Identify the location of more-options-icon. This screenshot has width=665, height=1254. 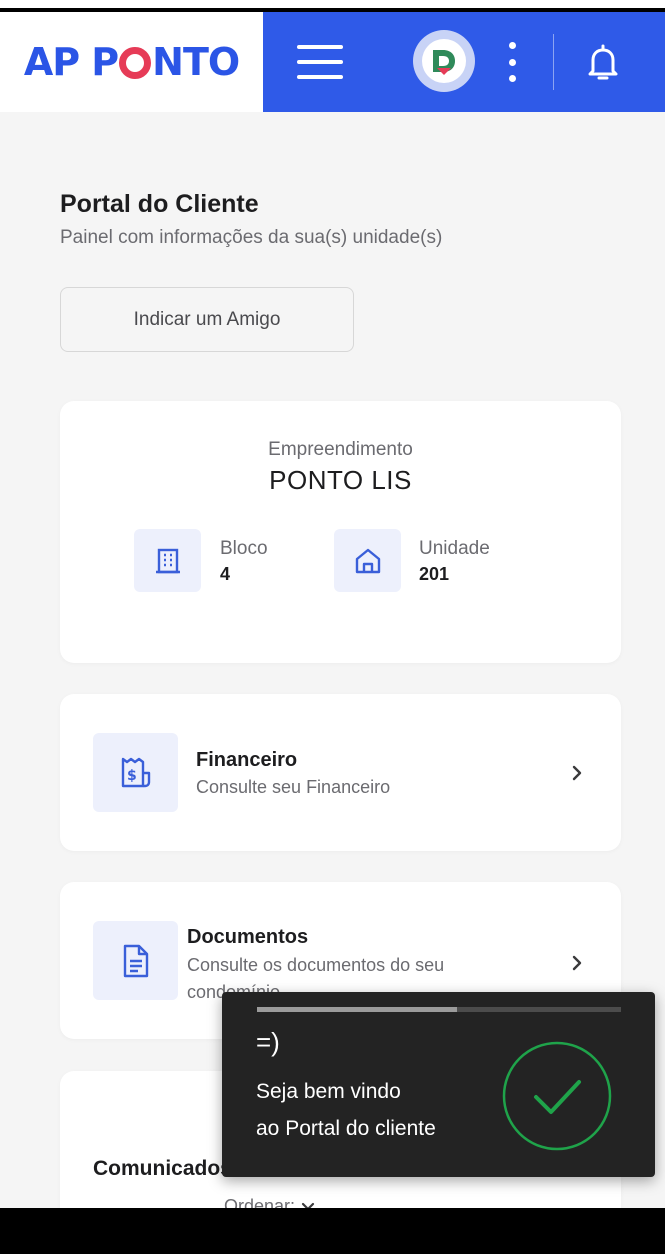
(512, 62).